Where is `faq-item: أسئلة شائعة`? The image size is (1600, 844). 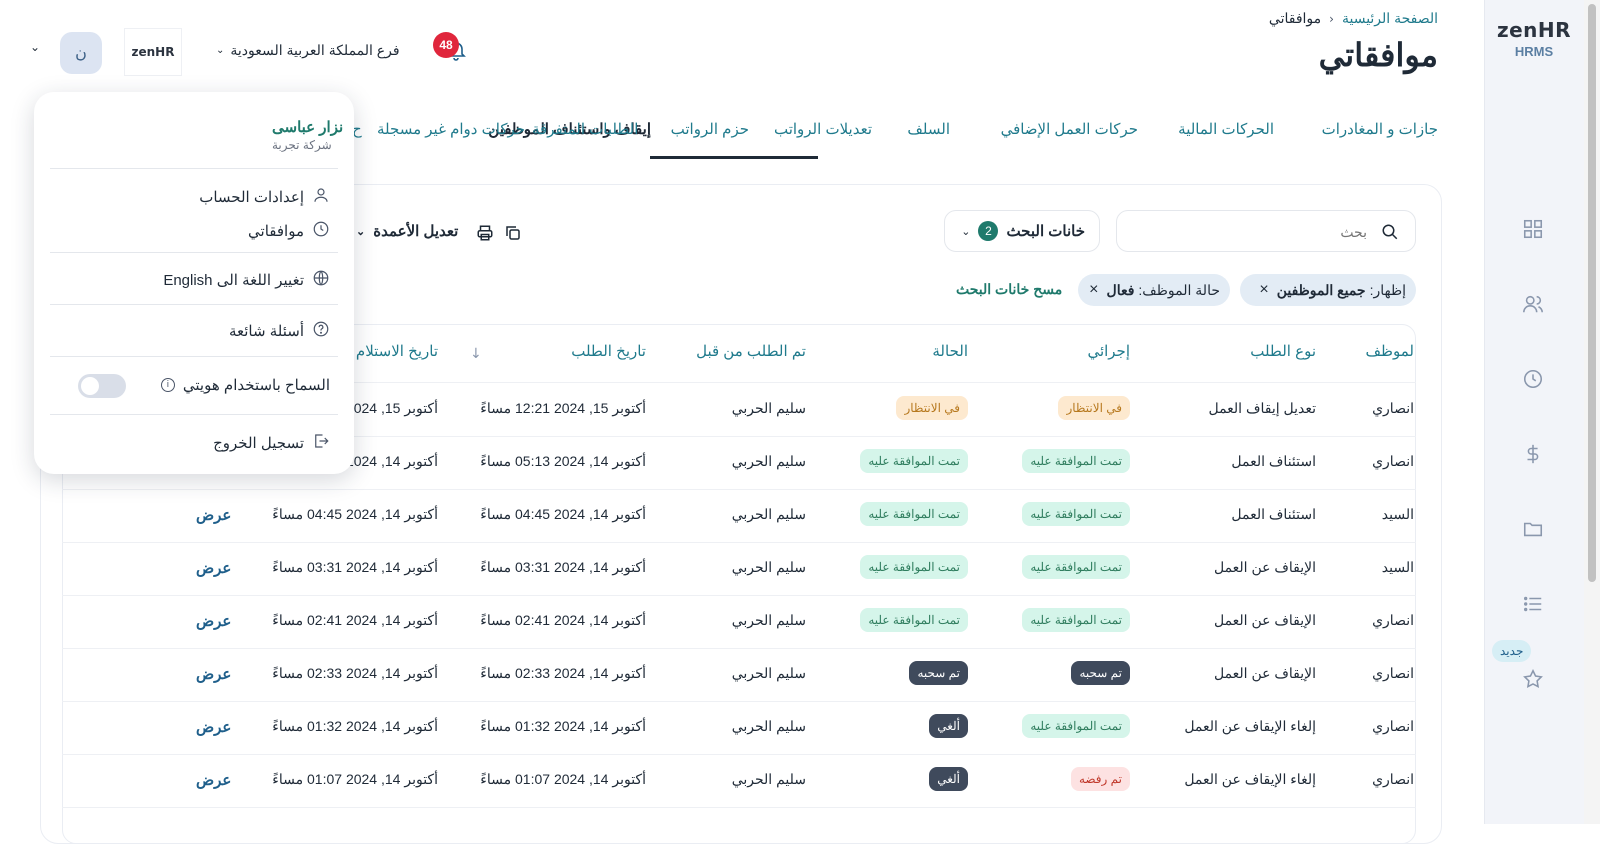 faq-item: أسئلة شائعة is located at coordinates (255, 331).